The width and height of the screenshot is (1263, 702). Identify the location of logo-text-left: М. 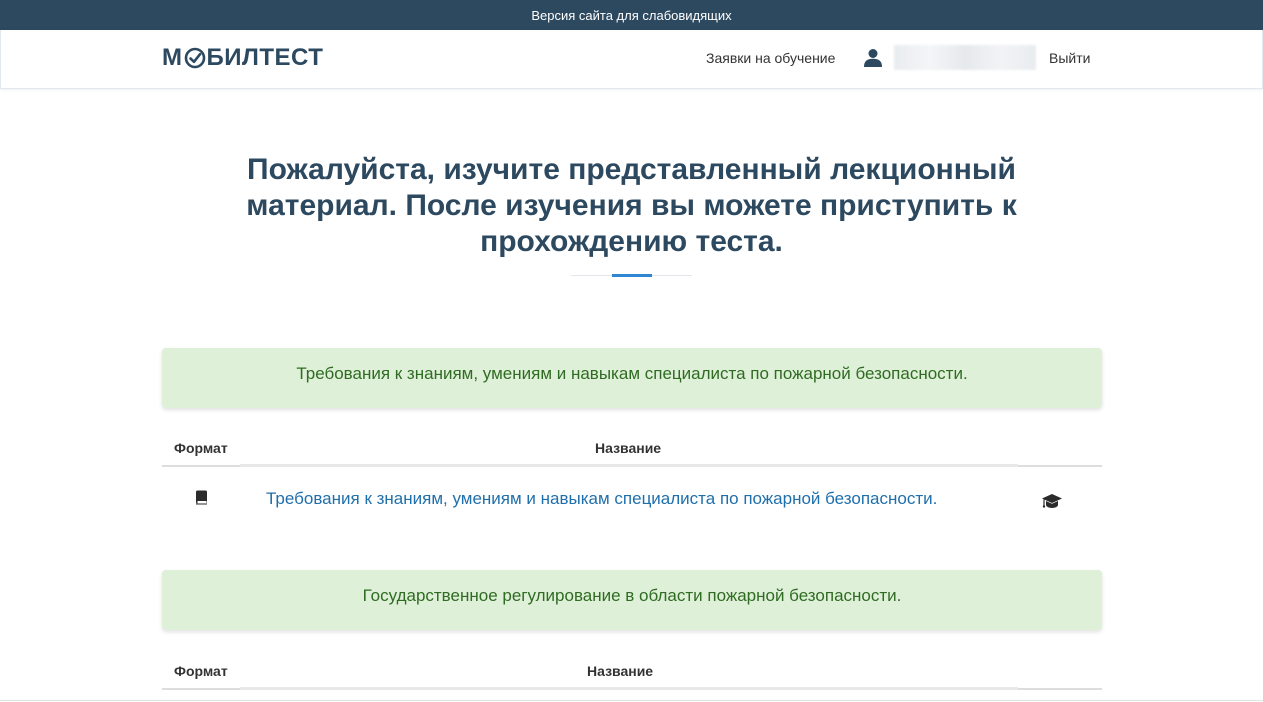
(172, 57).